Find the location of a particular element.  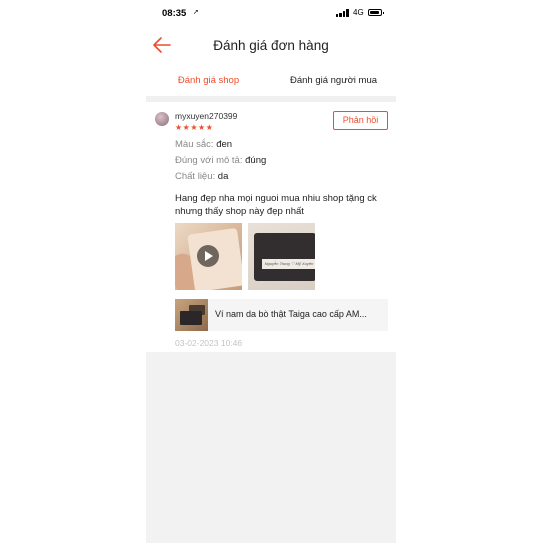

attribute-description: Đúng với mô tả: đúng is located at coordinates (220, 160).